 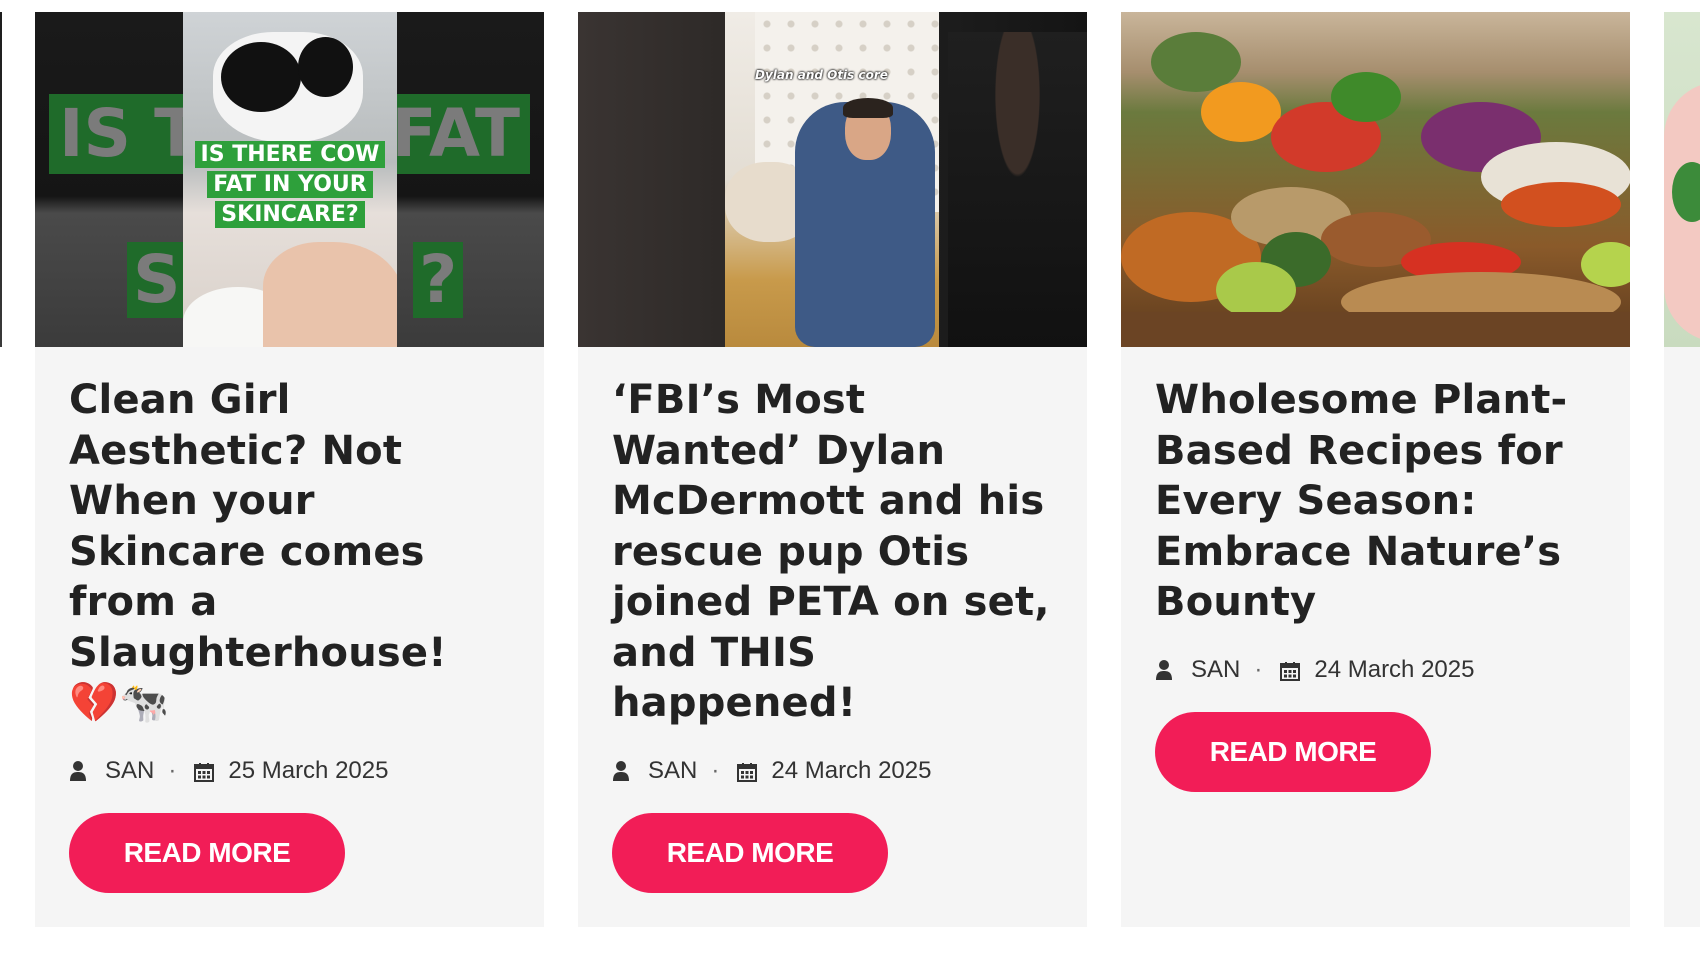 I want to click on thumbnail-bg-text: FAT, so click(x=455, y=134).